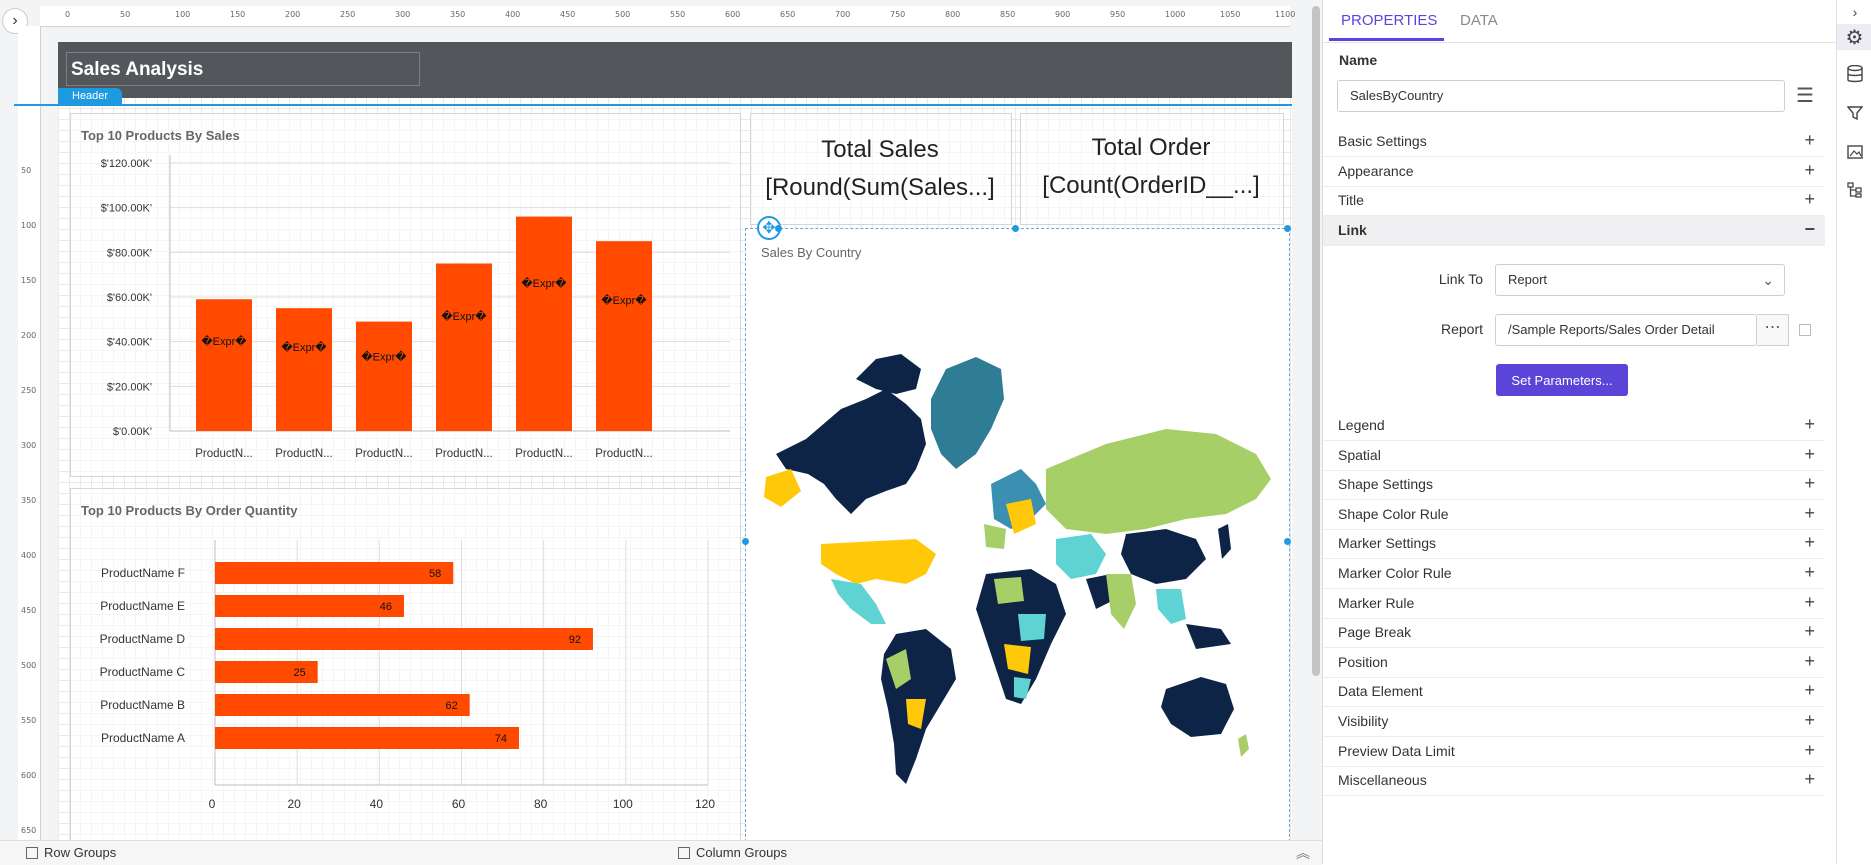 This screenshot has height=865, width=1871. Describe the element at coordinates (661, 852) in the screenshot. I see `grouping-bar: Row Groups Column Groups ︽` at that location.